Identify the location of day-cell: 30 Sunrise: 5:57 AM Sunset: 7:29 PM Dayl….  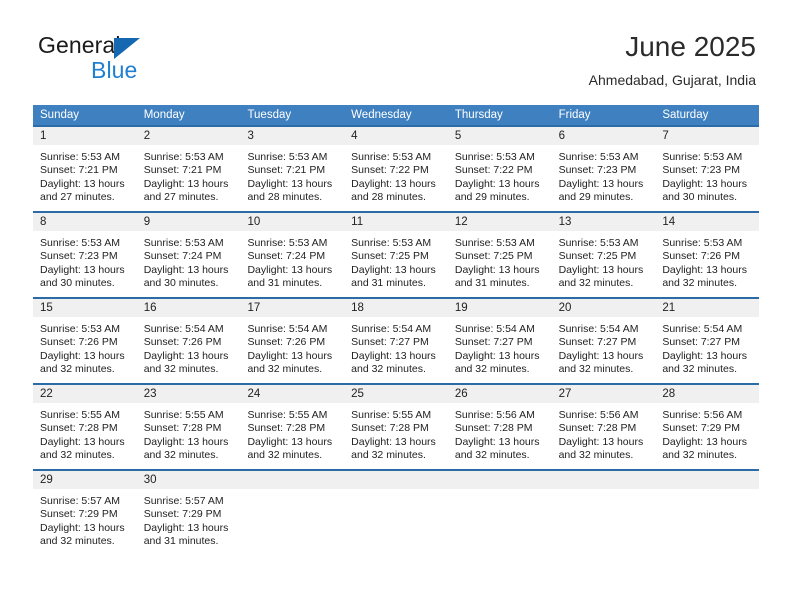
(188, 512).